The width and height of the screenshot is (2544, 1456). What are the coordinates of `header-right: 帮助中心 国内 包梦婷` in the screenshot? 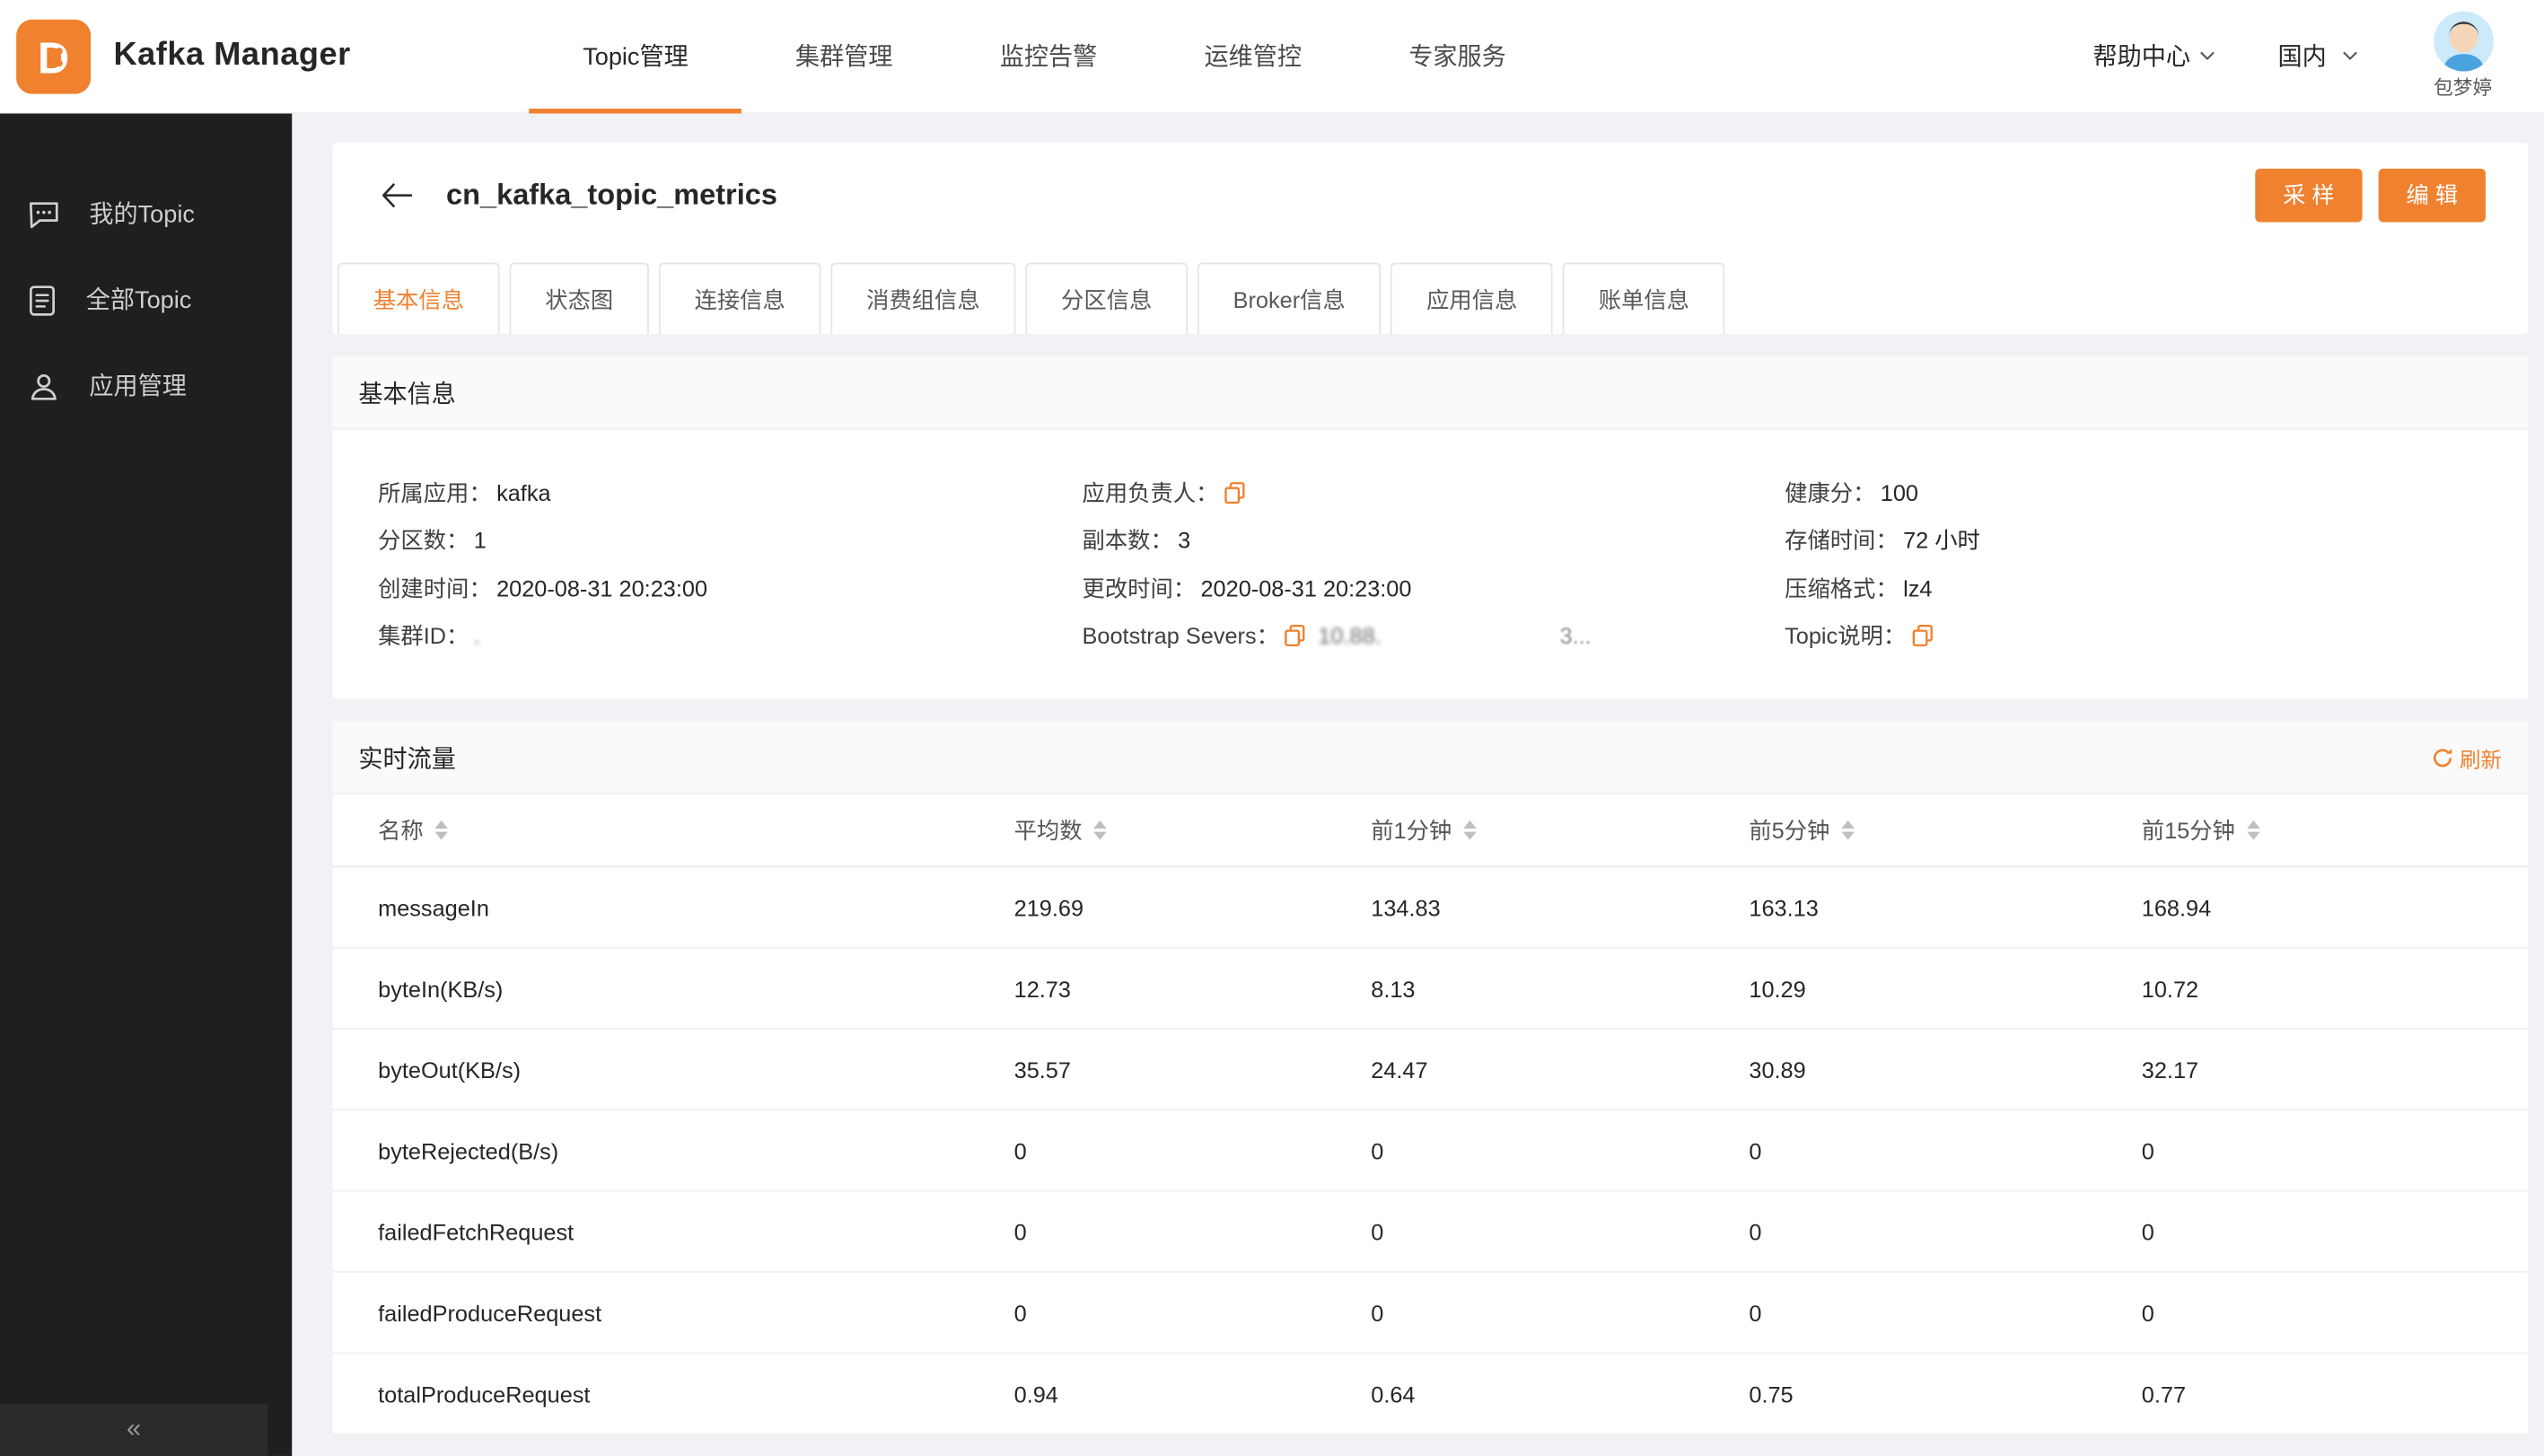 It's located at (2318, 56).